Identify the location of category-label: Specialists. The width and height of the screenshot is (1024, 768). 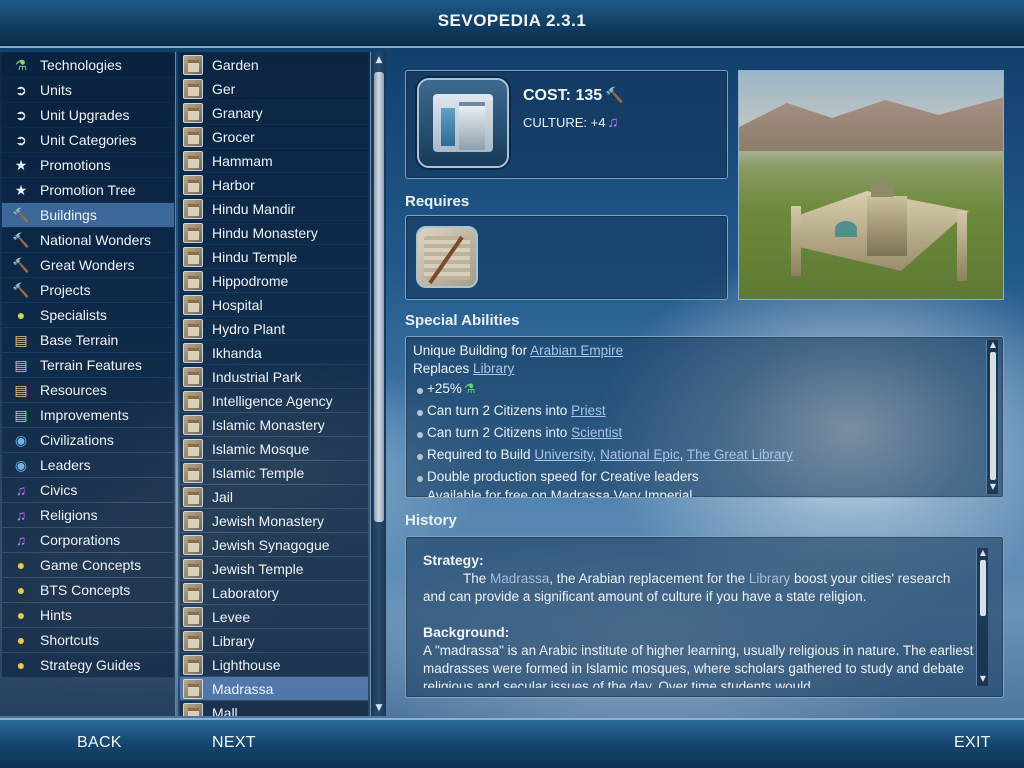
(73, 315).